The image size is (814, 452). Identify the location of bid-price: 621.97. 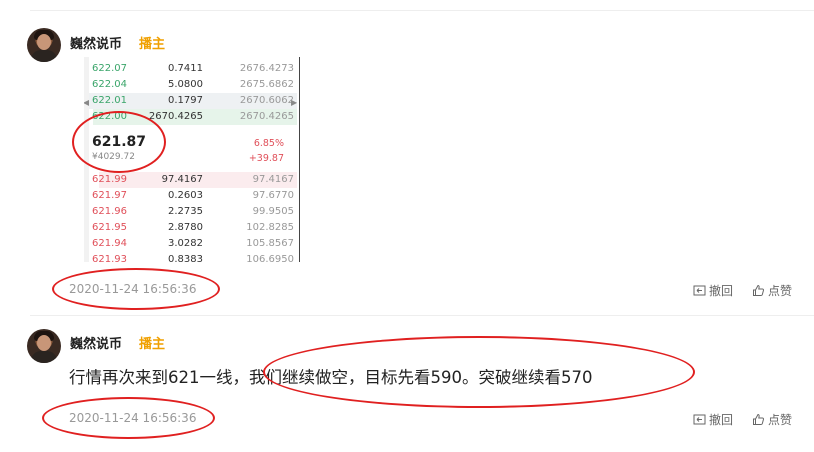
(109, 195).